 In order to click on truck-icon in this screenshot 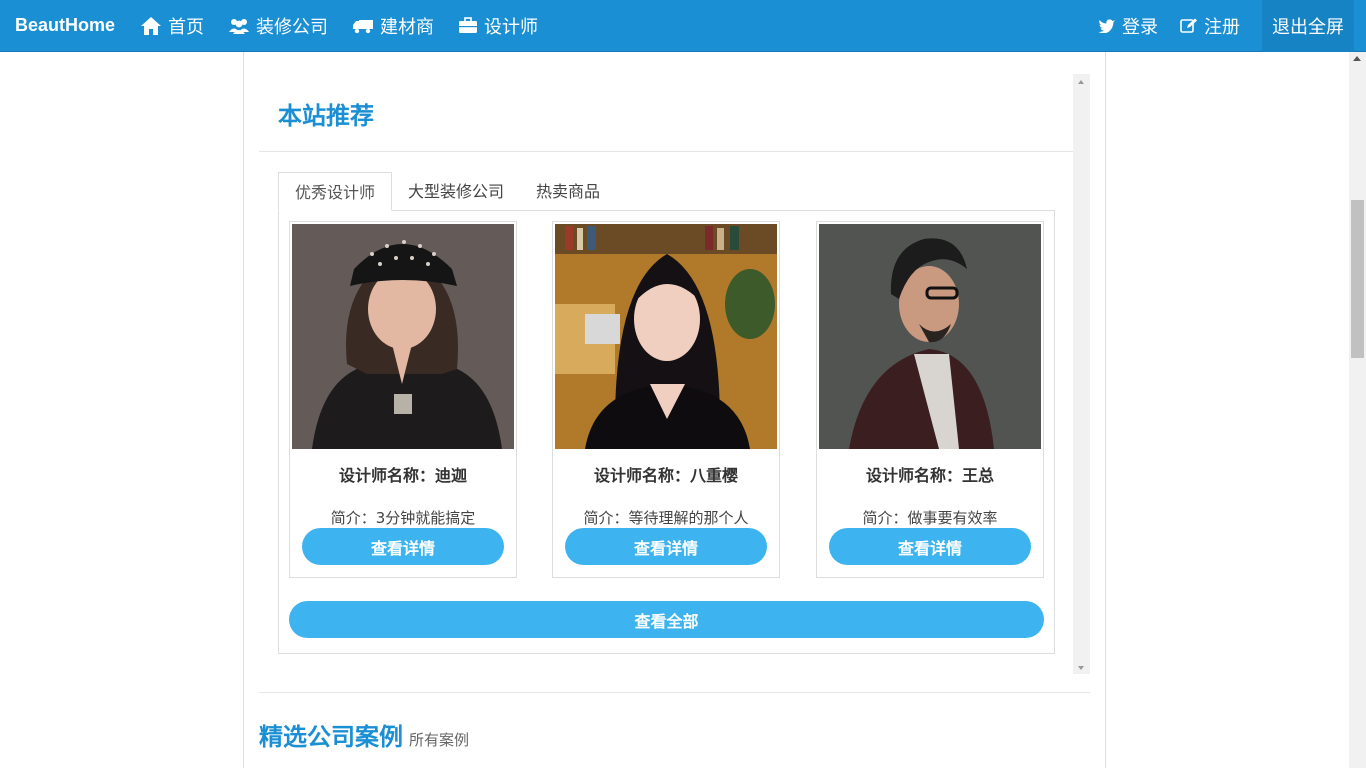, I will do `click(363, 26)`.